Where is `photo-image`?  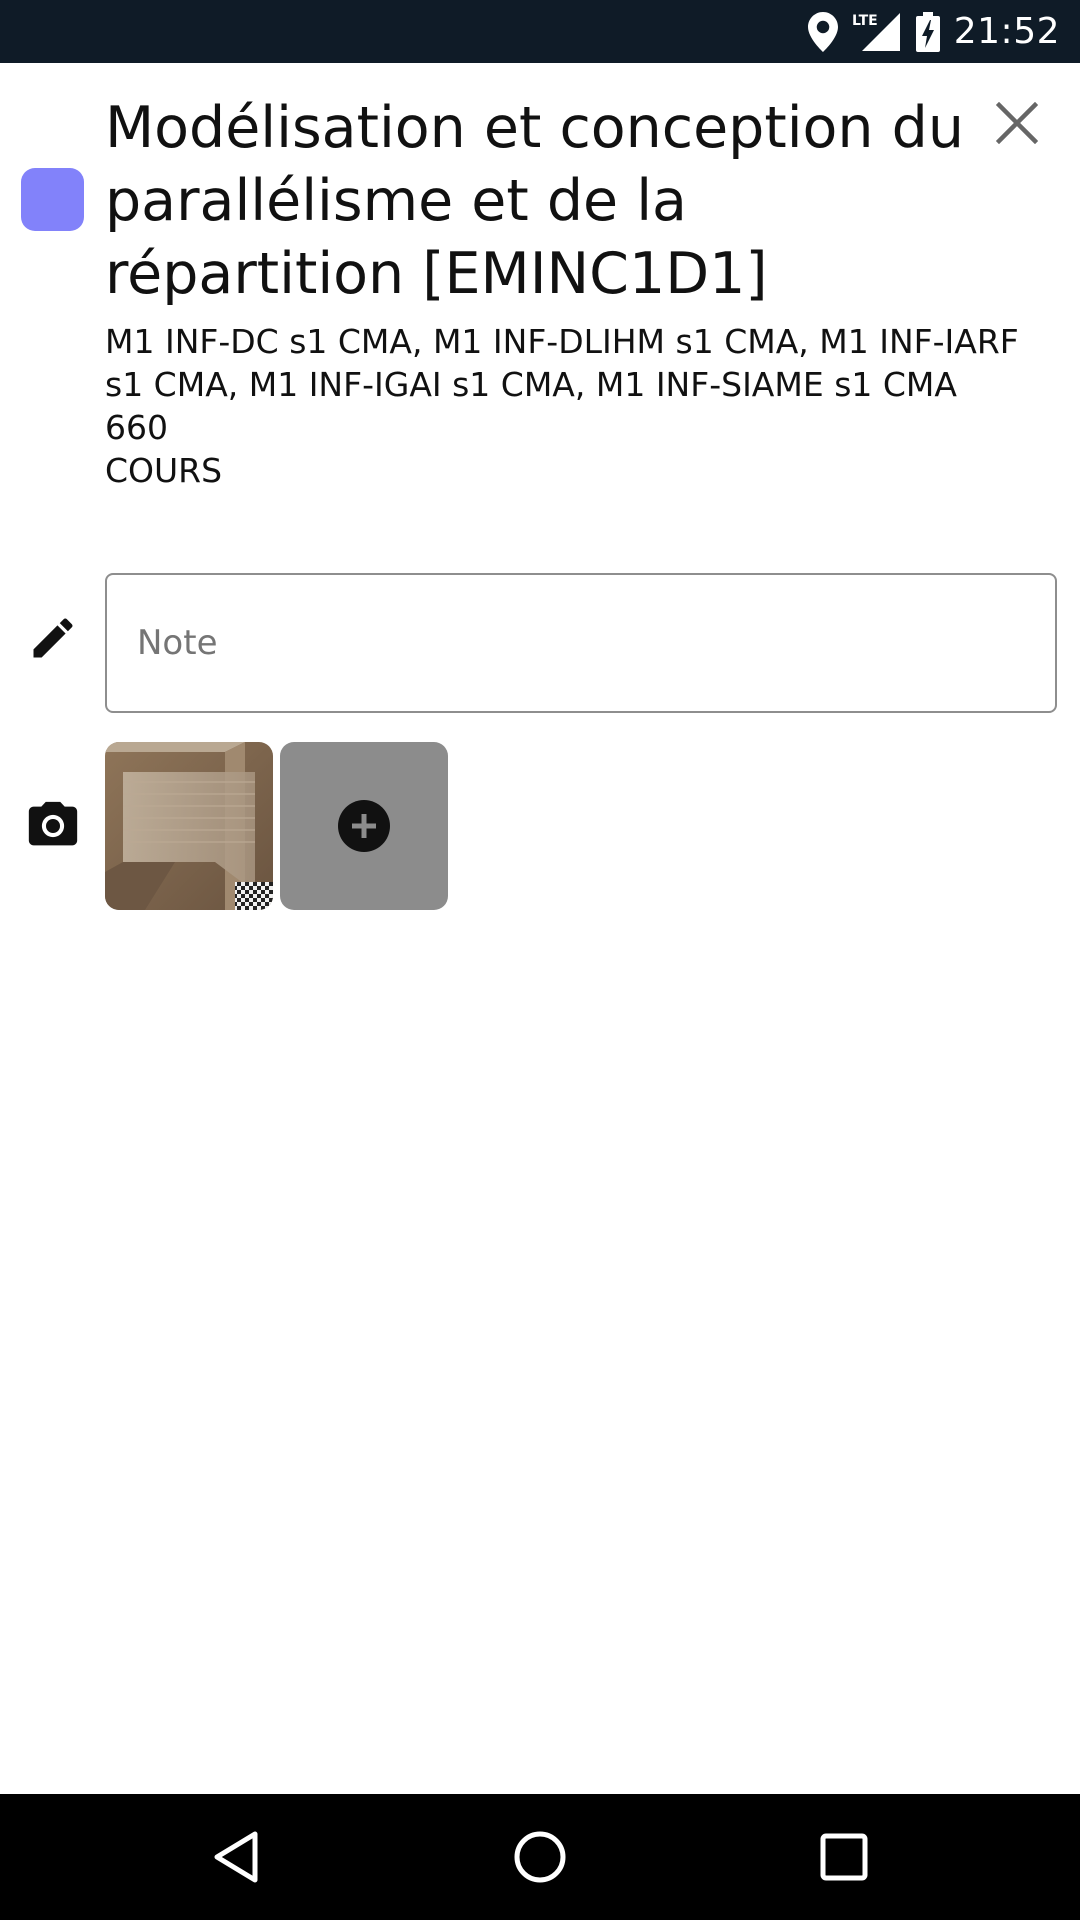
photo-image is located at coordinates (189, 826).